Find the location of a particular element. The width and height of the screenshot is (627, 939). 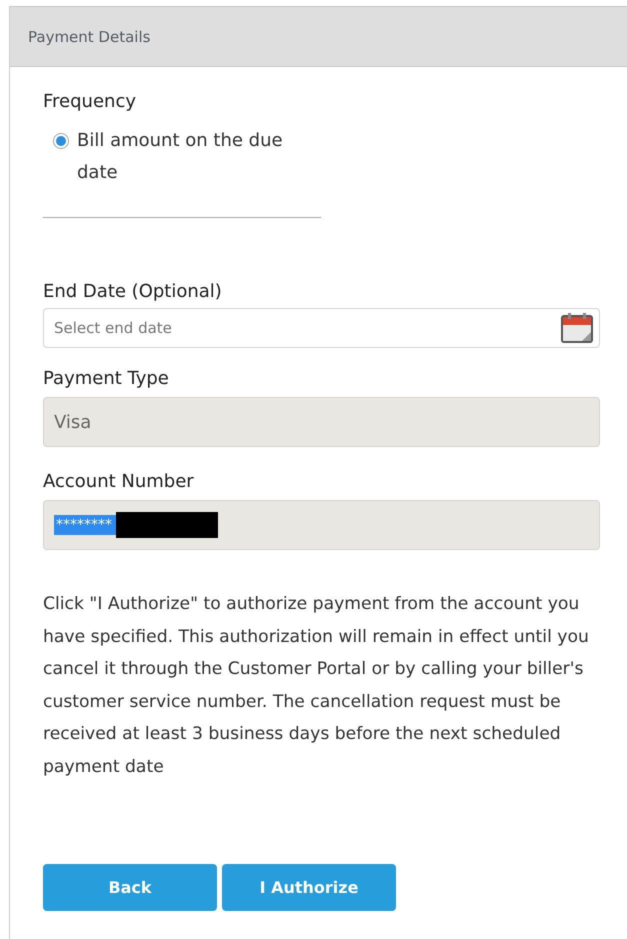

field-label: Frequency is located at coordinates (90, 101).